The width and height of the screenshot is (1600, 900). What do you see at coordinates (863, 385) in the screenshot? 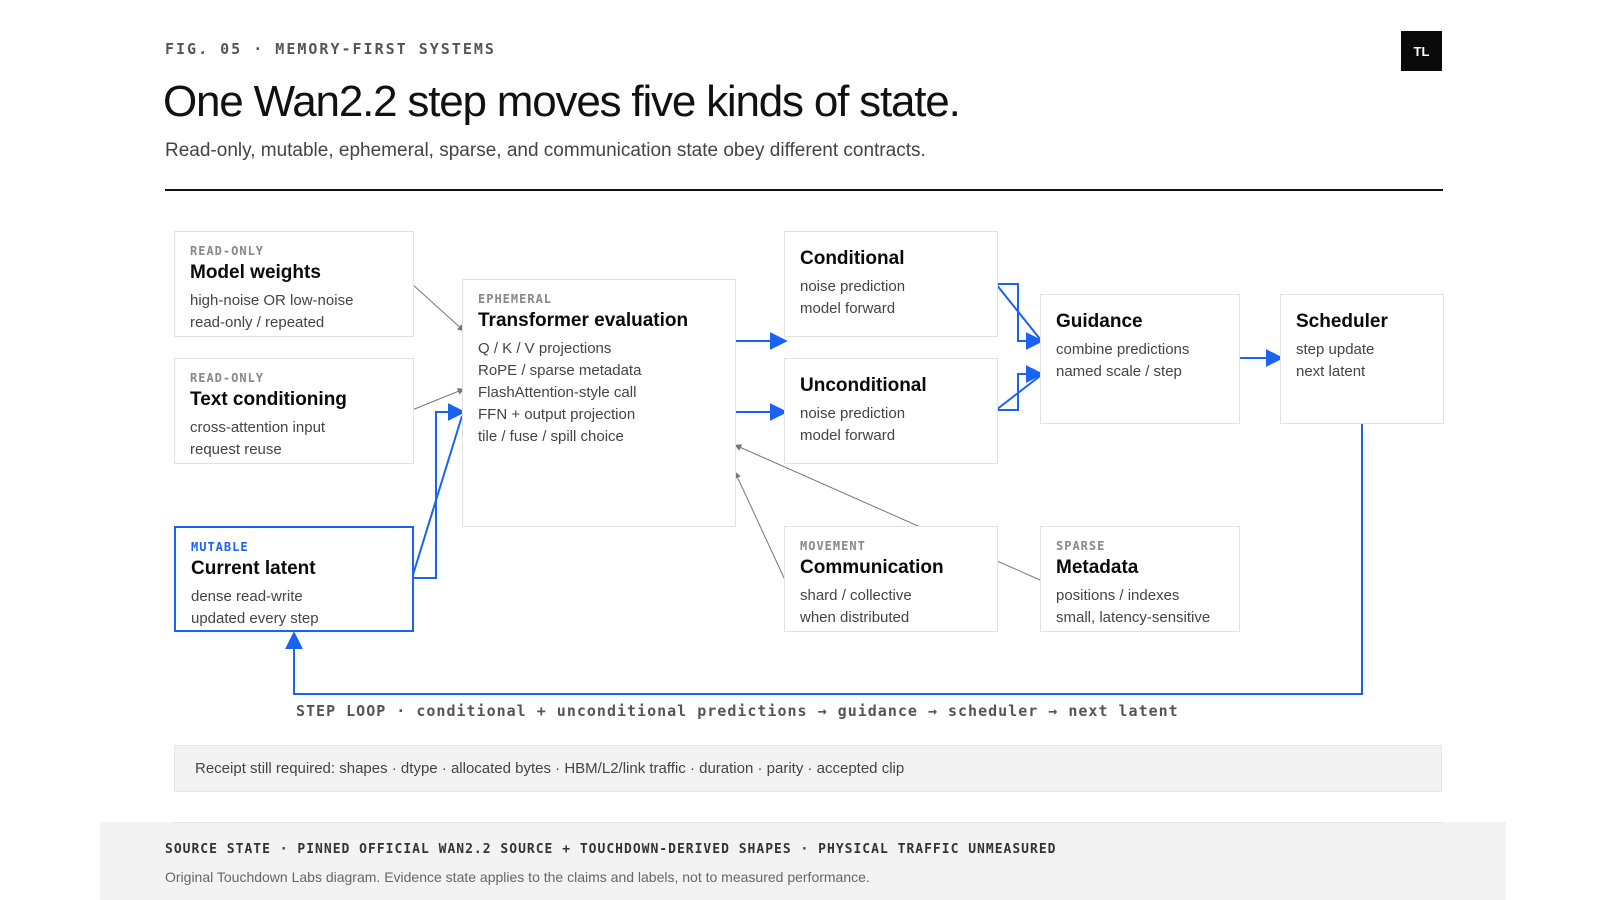
I see `node-title: Unconditional` at bounding box center [863, 385].